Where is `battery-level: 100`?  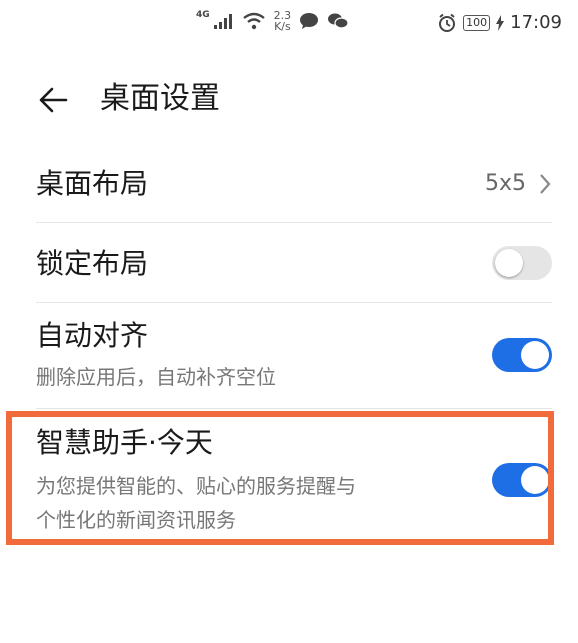
battery-level: 100 is located at coordinates (477, 22).